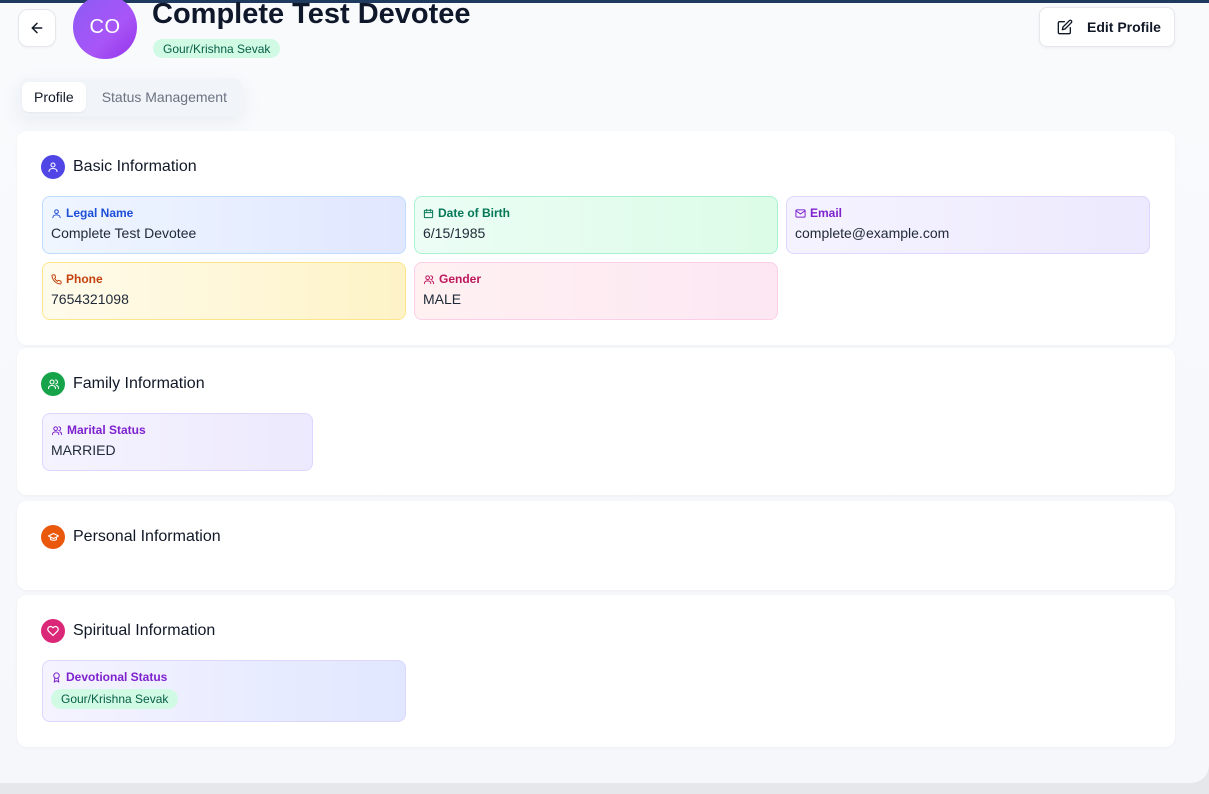 This screenshot has width=1209, height=794. I want to click on legal-name-label: Legal Name, so click(100, 213).